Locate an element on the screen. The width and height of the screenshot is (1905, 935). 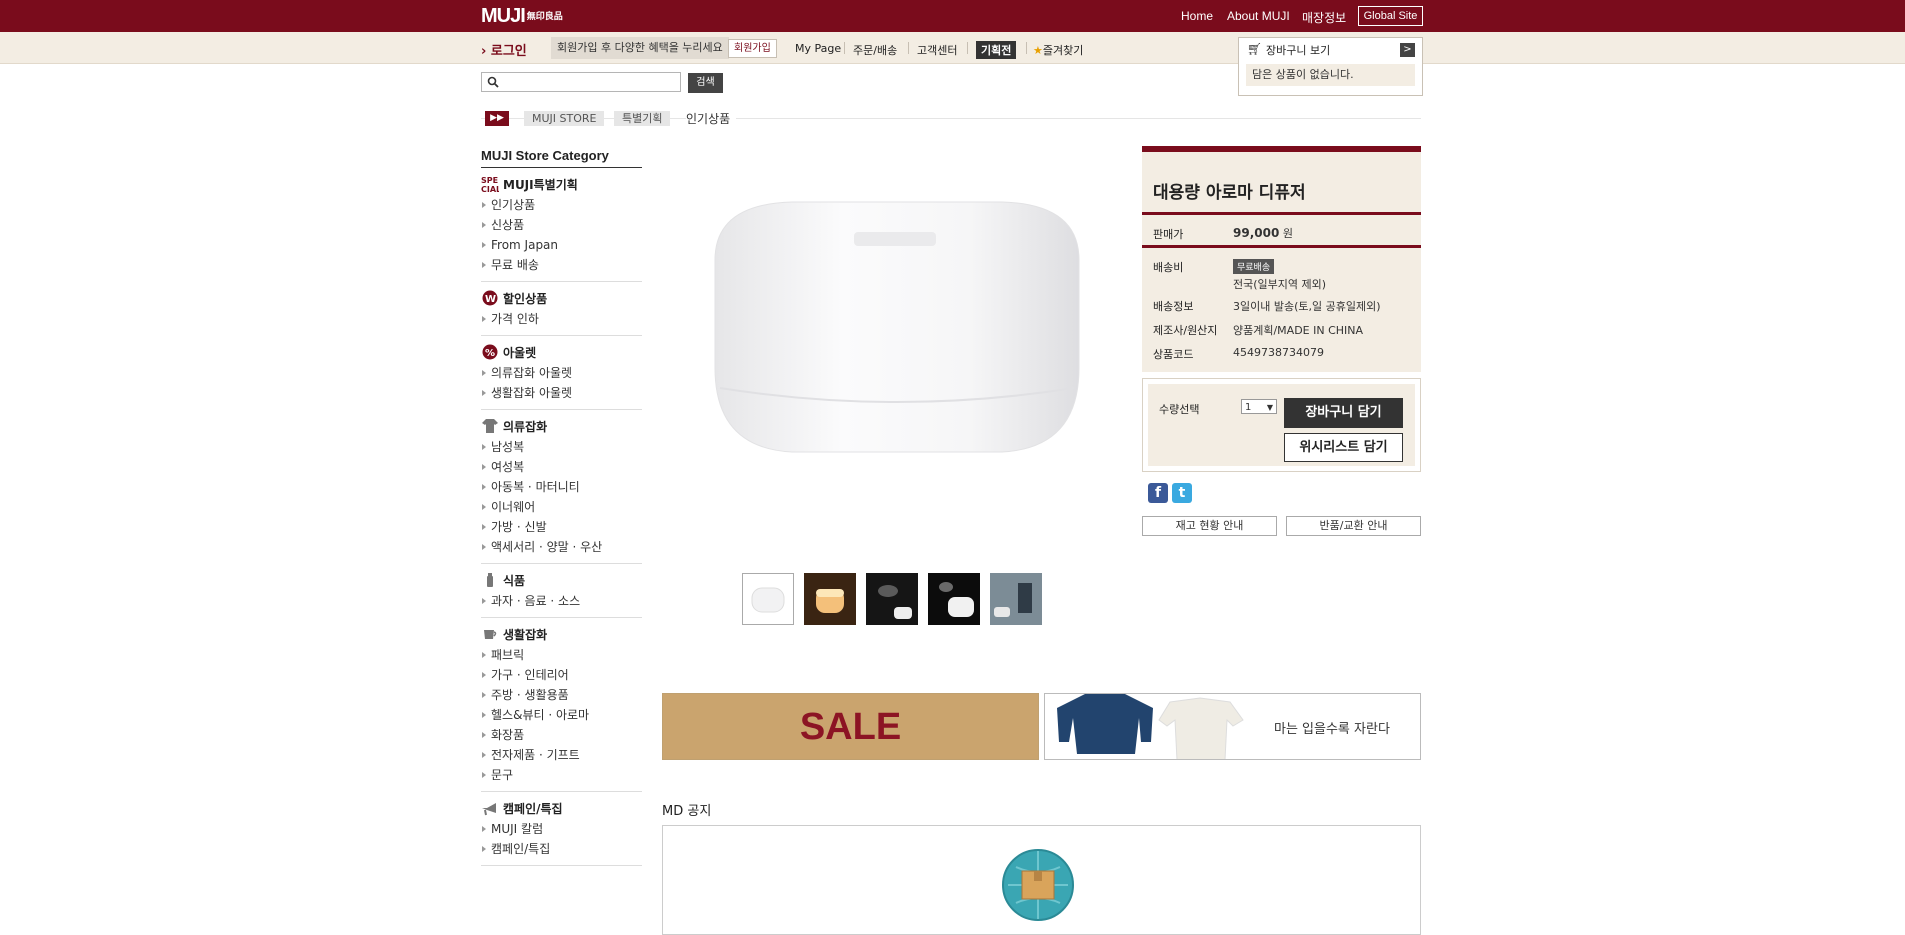
nav-store-info: 매장정보 is located at coordinates (1324, 17).